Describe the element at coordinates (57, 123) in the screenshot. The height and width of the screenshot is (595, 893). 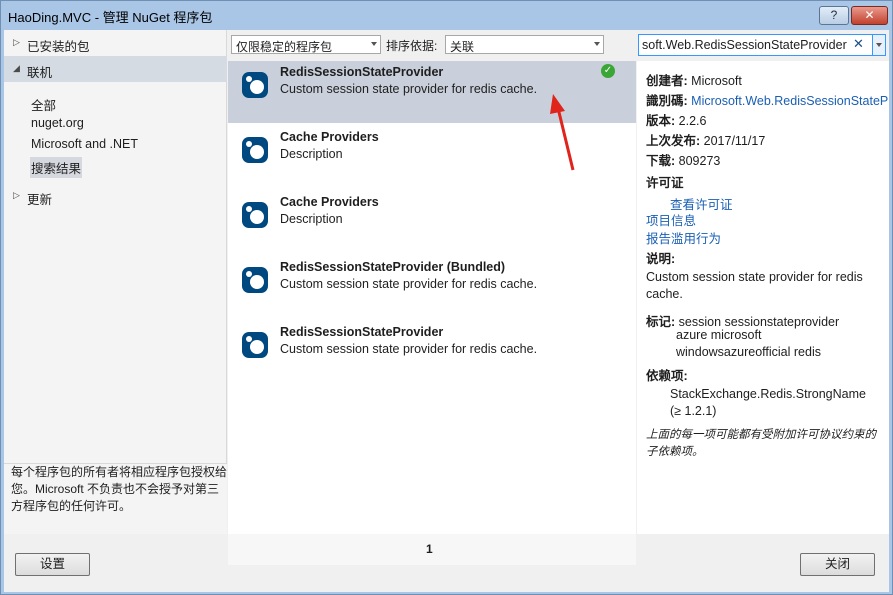
I see `sidebar-item-nuget-org: nuget.org` at that location.